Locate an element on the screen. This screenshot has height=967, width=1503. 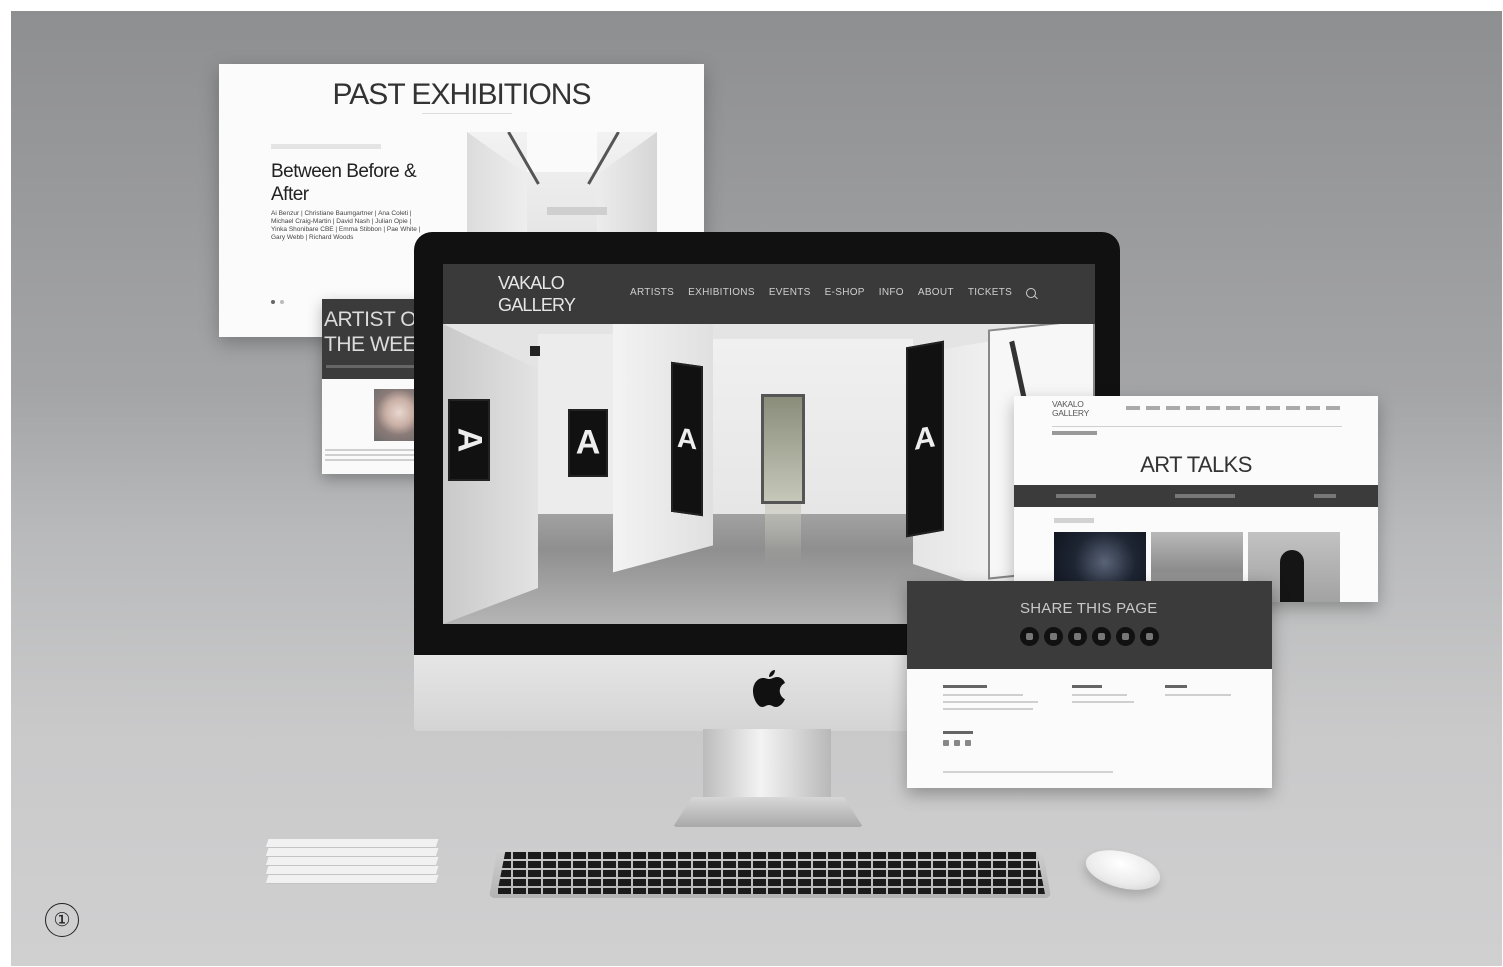
search-icon is located at coordinates (1031, 292).